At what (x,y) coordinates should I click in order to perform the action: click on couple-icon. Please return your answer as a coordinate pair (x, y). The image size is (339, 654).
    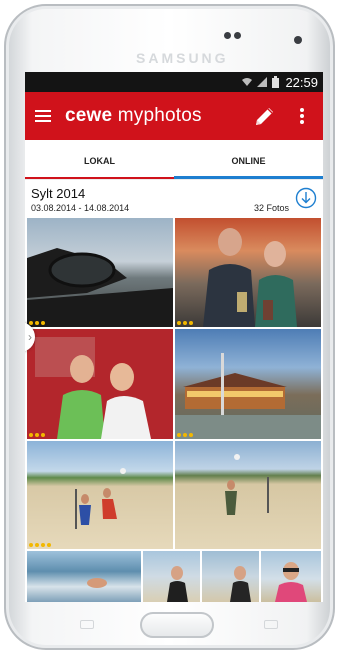
    Looking at the image, I should click on (93, 388).